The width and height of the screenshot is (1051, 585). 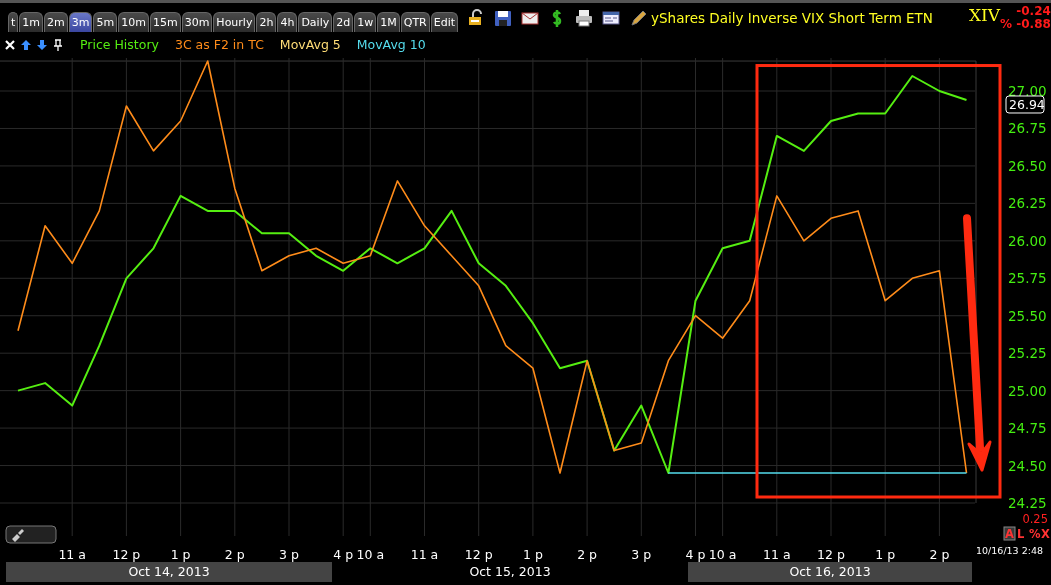 What do you see at coordinates (197, 22) in the screenshot?
I see `timeframe-tab: 30m` at bounding box center [197, 22].